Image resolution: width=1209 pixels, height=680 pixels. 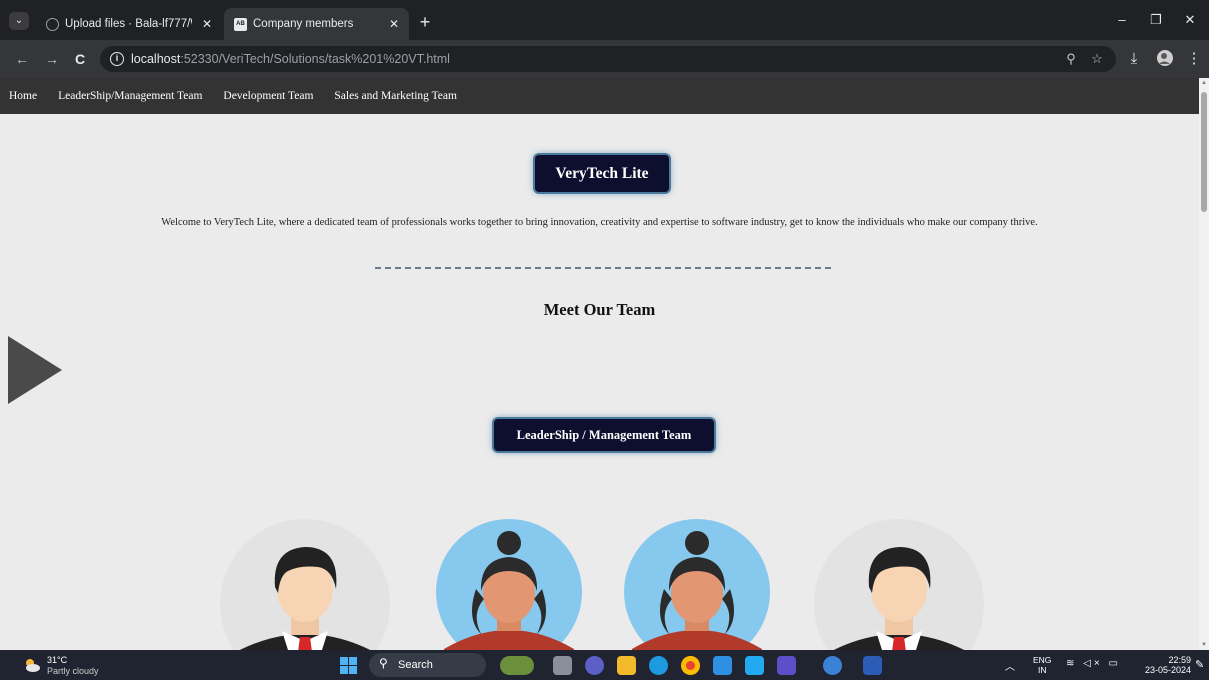 I want to click on chrome-icon, so click(x=690, y=665).